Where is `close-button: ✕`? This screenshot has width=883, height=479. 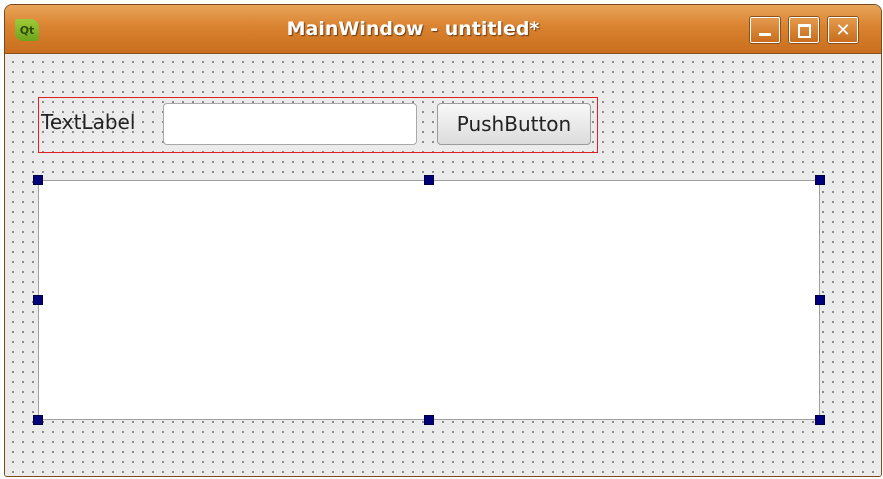
close-button: ✕ is located at coordinates (843, 30).